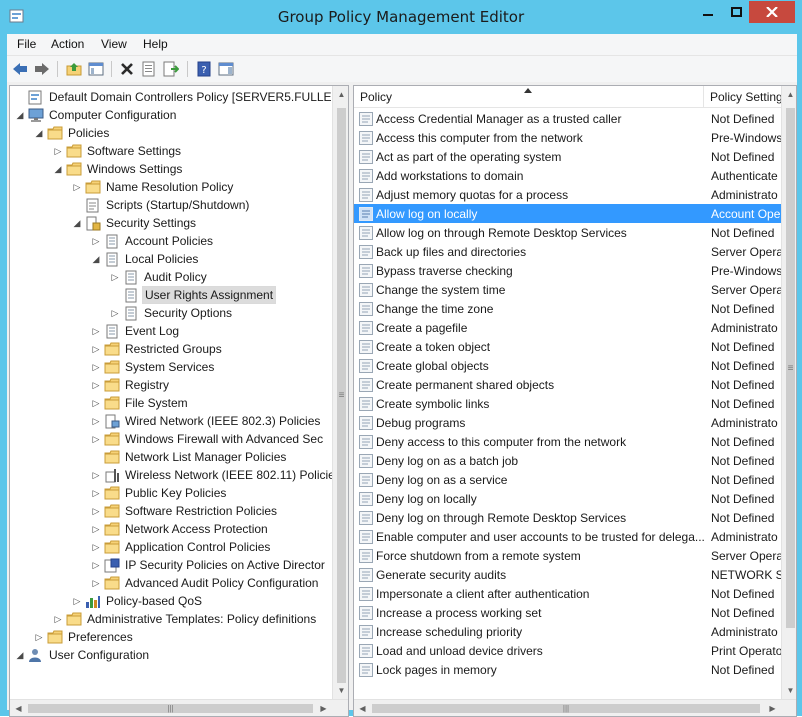  I want to click on list-hscroll-thumb: |||, so click(566, 708).